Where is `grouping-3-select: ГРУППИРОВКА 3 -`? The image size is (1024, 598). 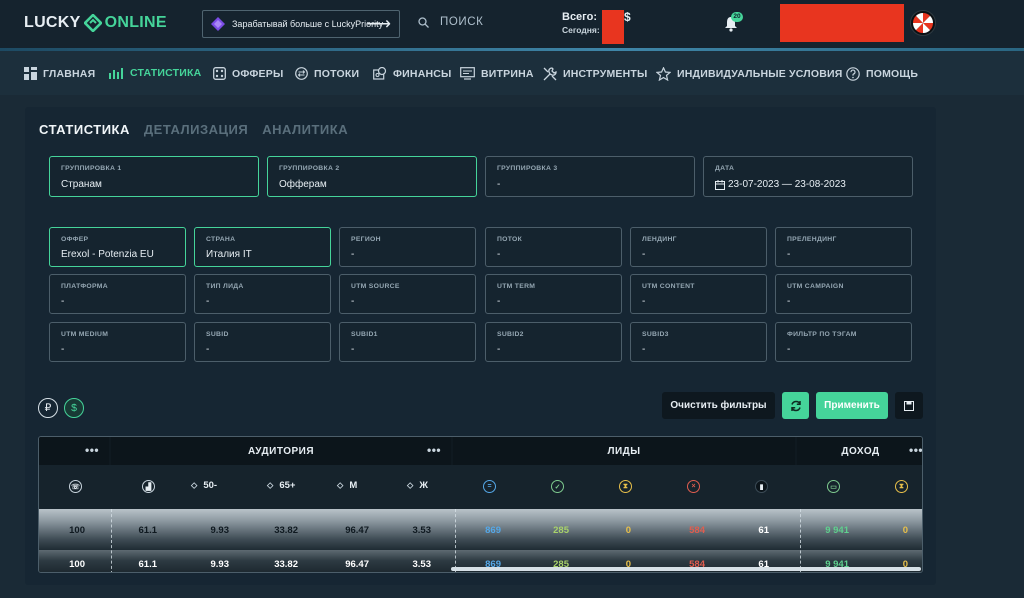 grouping-3-select: ГРУППИРОВКА 3 - is located at coordinates (590, 176).